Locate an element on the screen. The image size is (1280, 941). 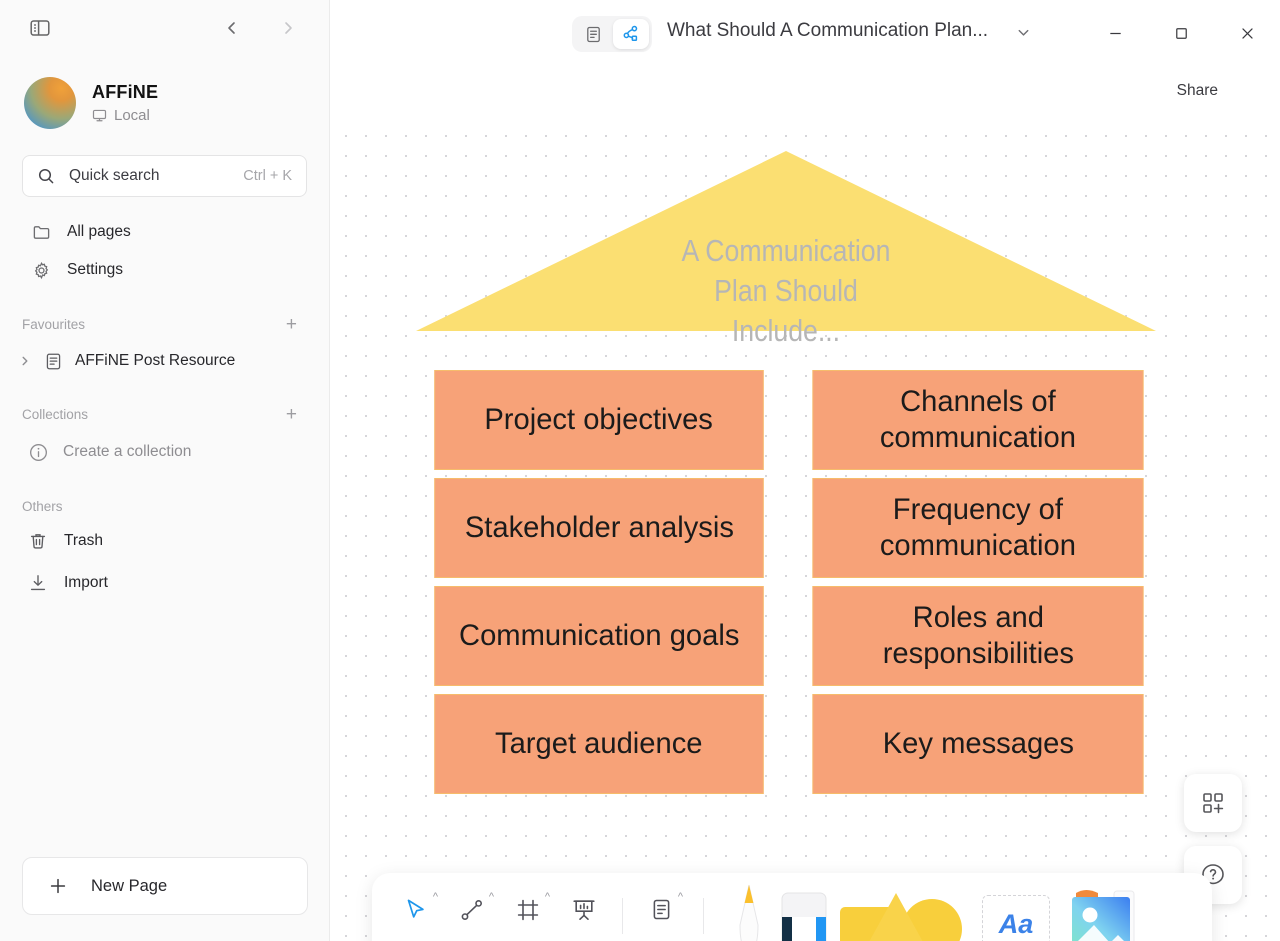
sidebar-header is located at coordinates (164, 27).